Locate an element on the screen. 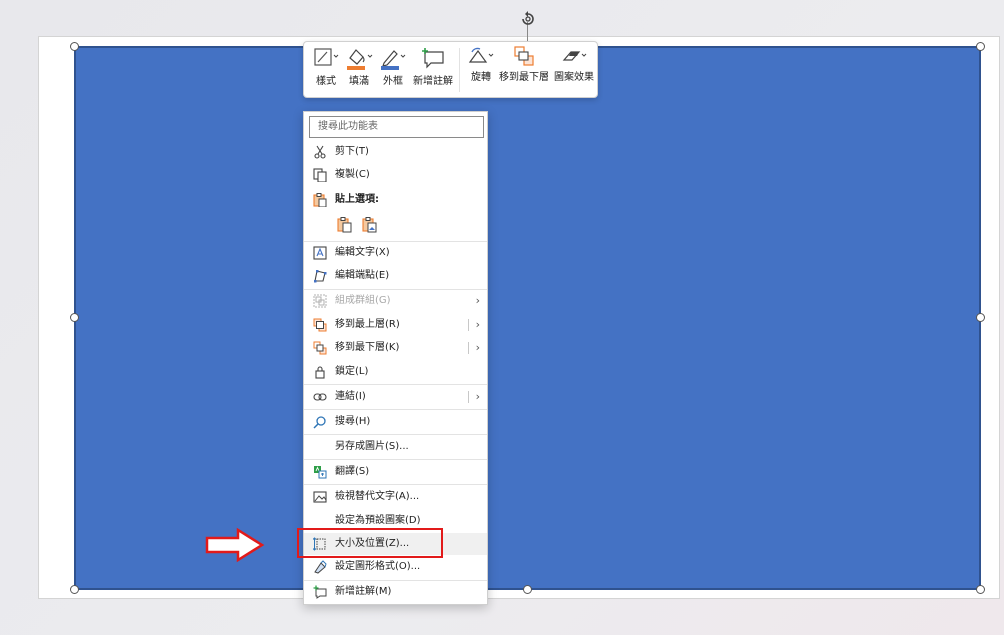  menu-item-paste-options: 貼上選項: is located at coordinates (395, 200).